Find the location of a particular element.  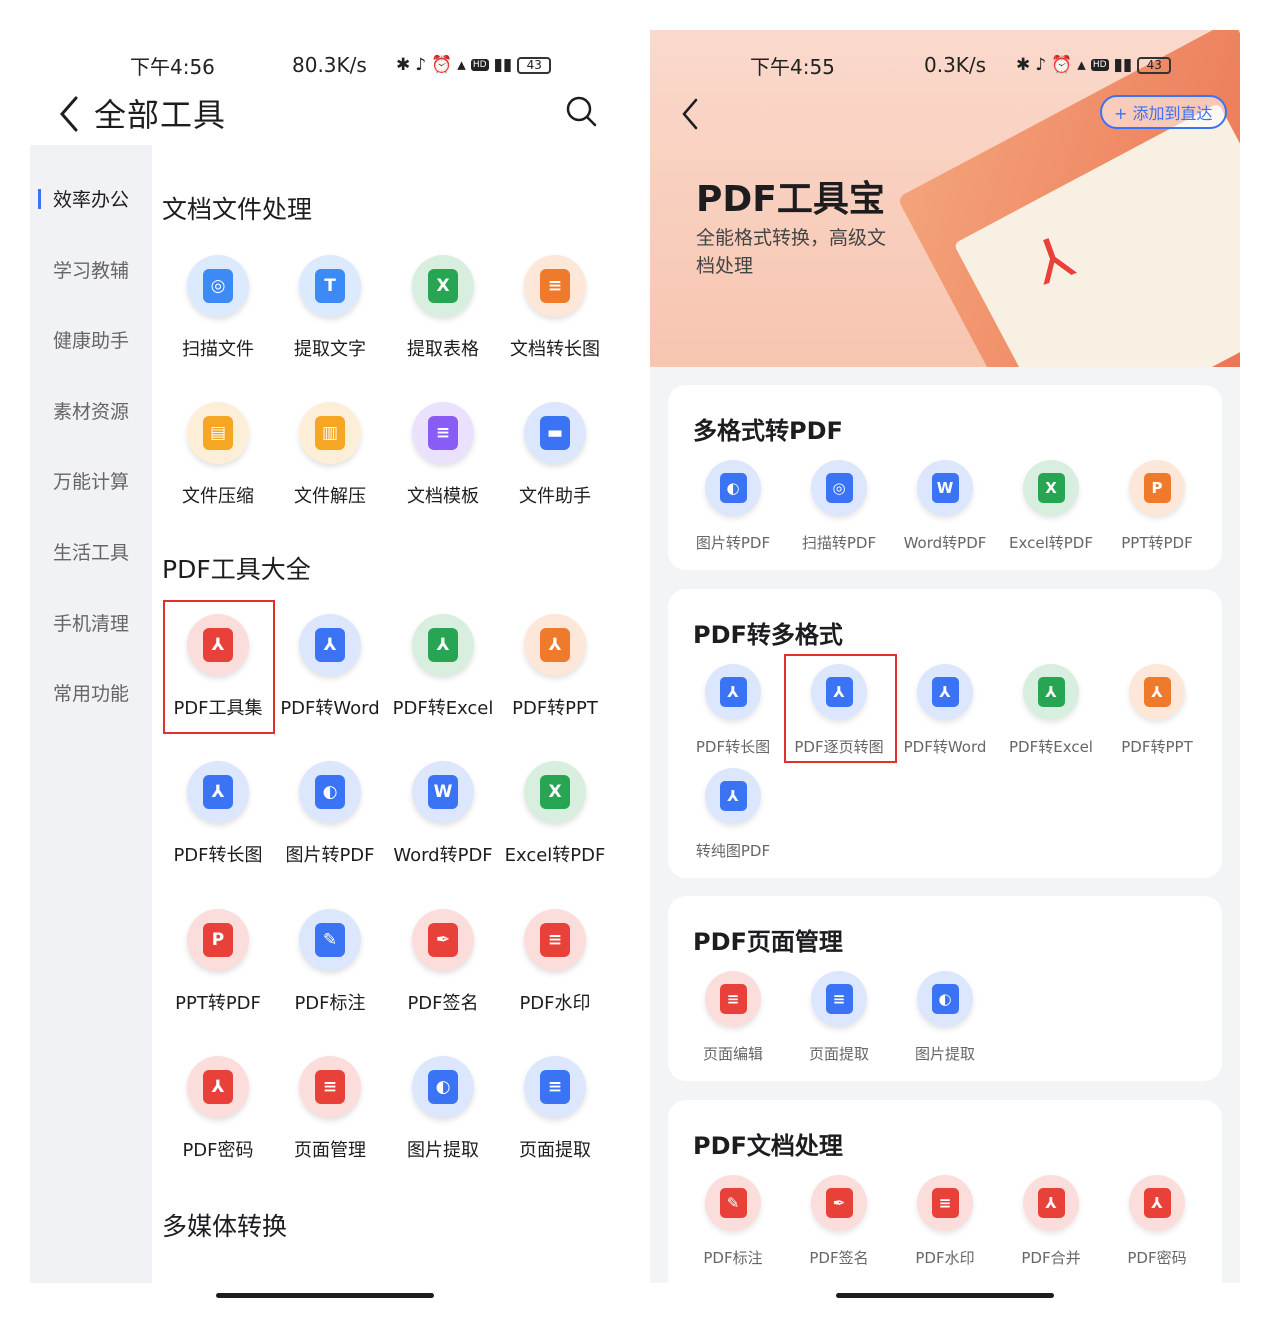

tool-item: ◎ 扫描转PDF is located at coordinates (839, 506).